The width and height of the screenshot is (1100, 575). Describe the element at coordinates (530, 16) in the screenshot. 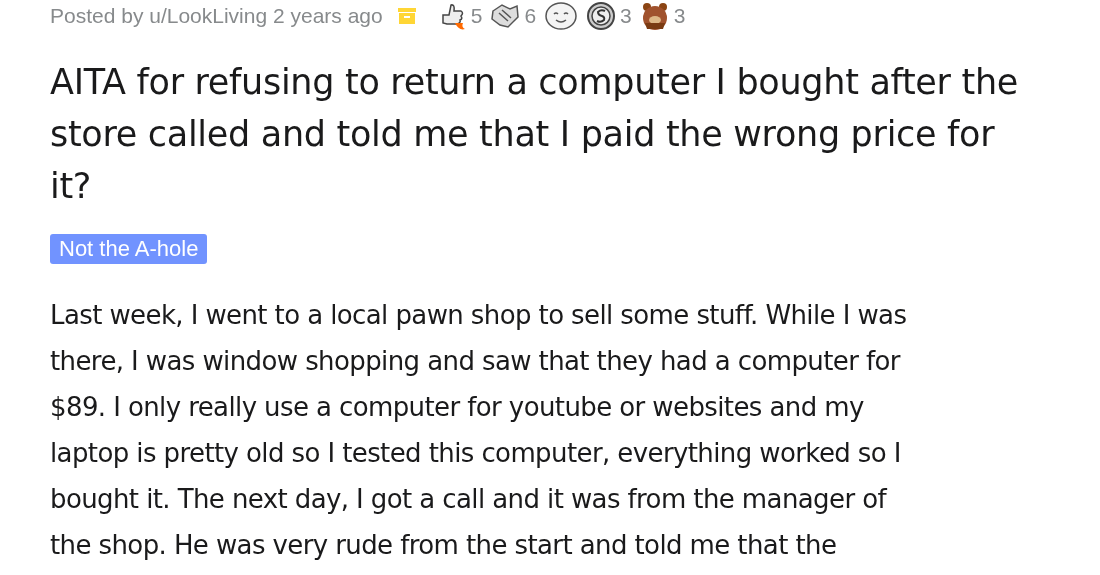

I see `award-count: 6` at that location.